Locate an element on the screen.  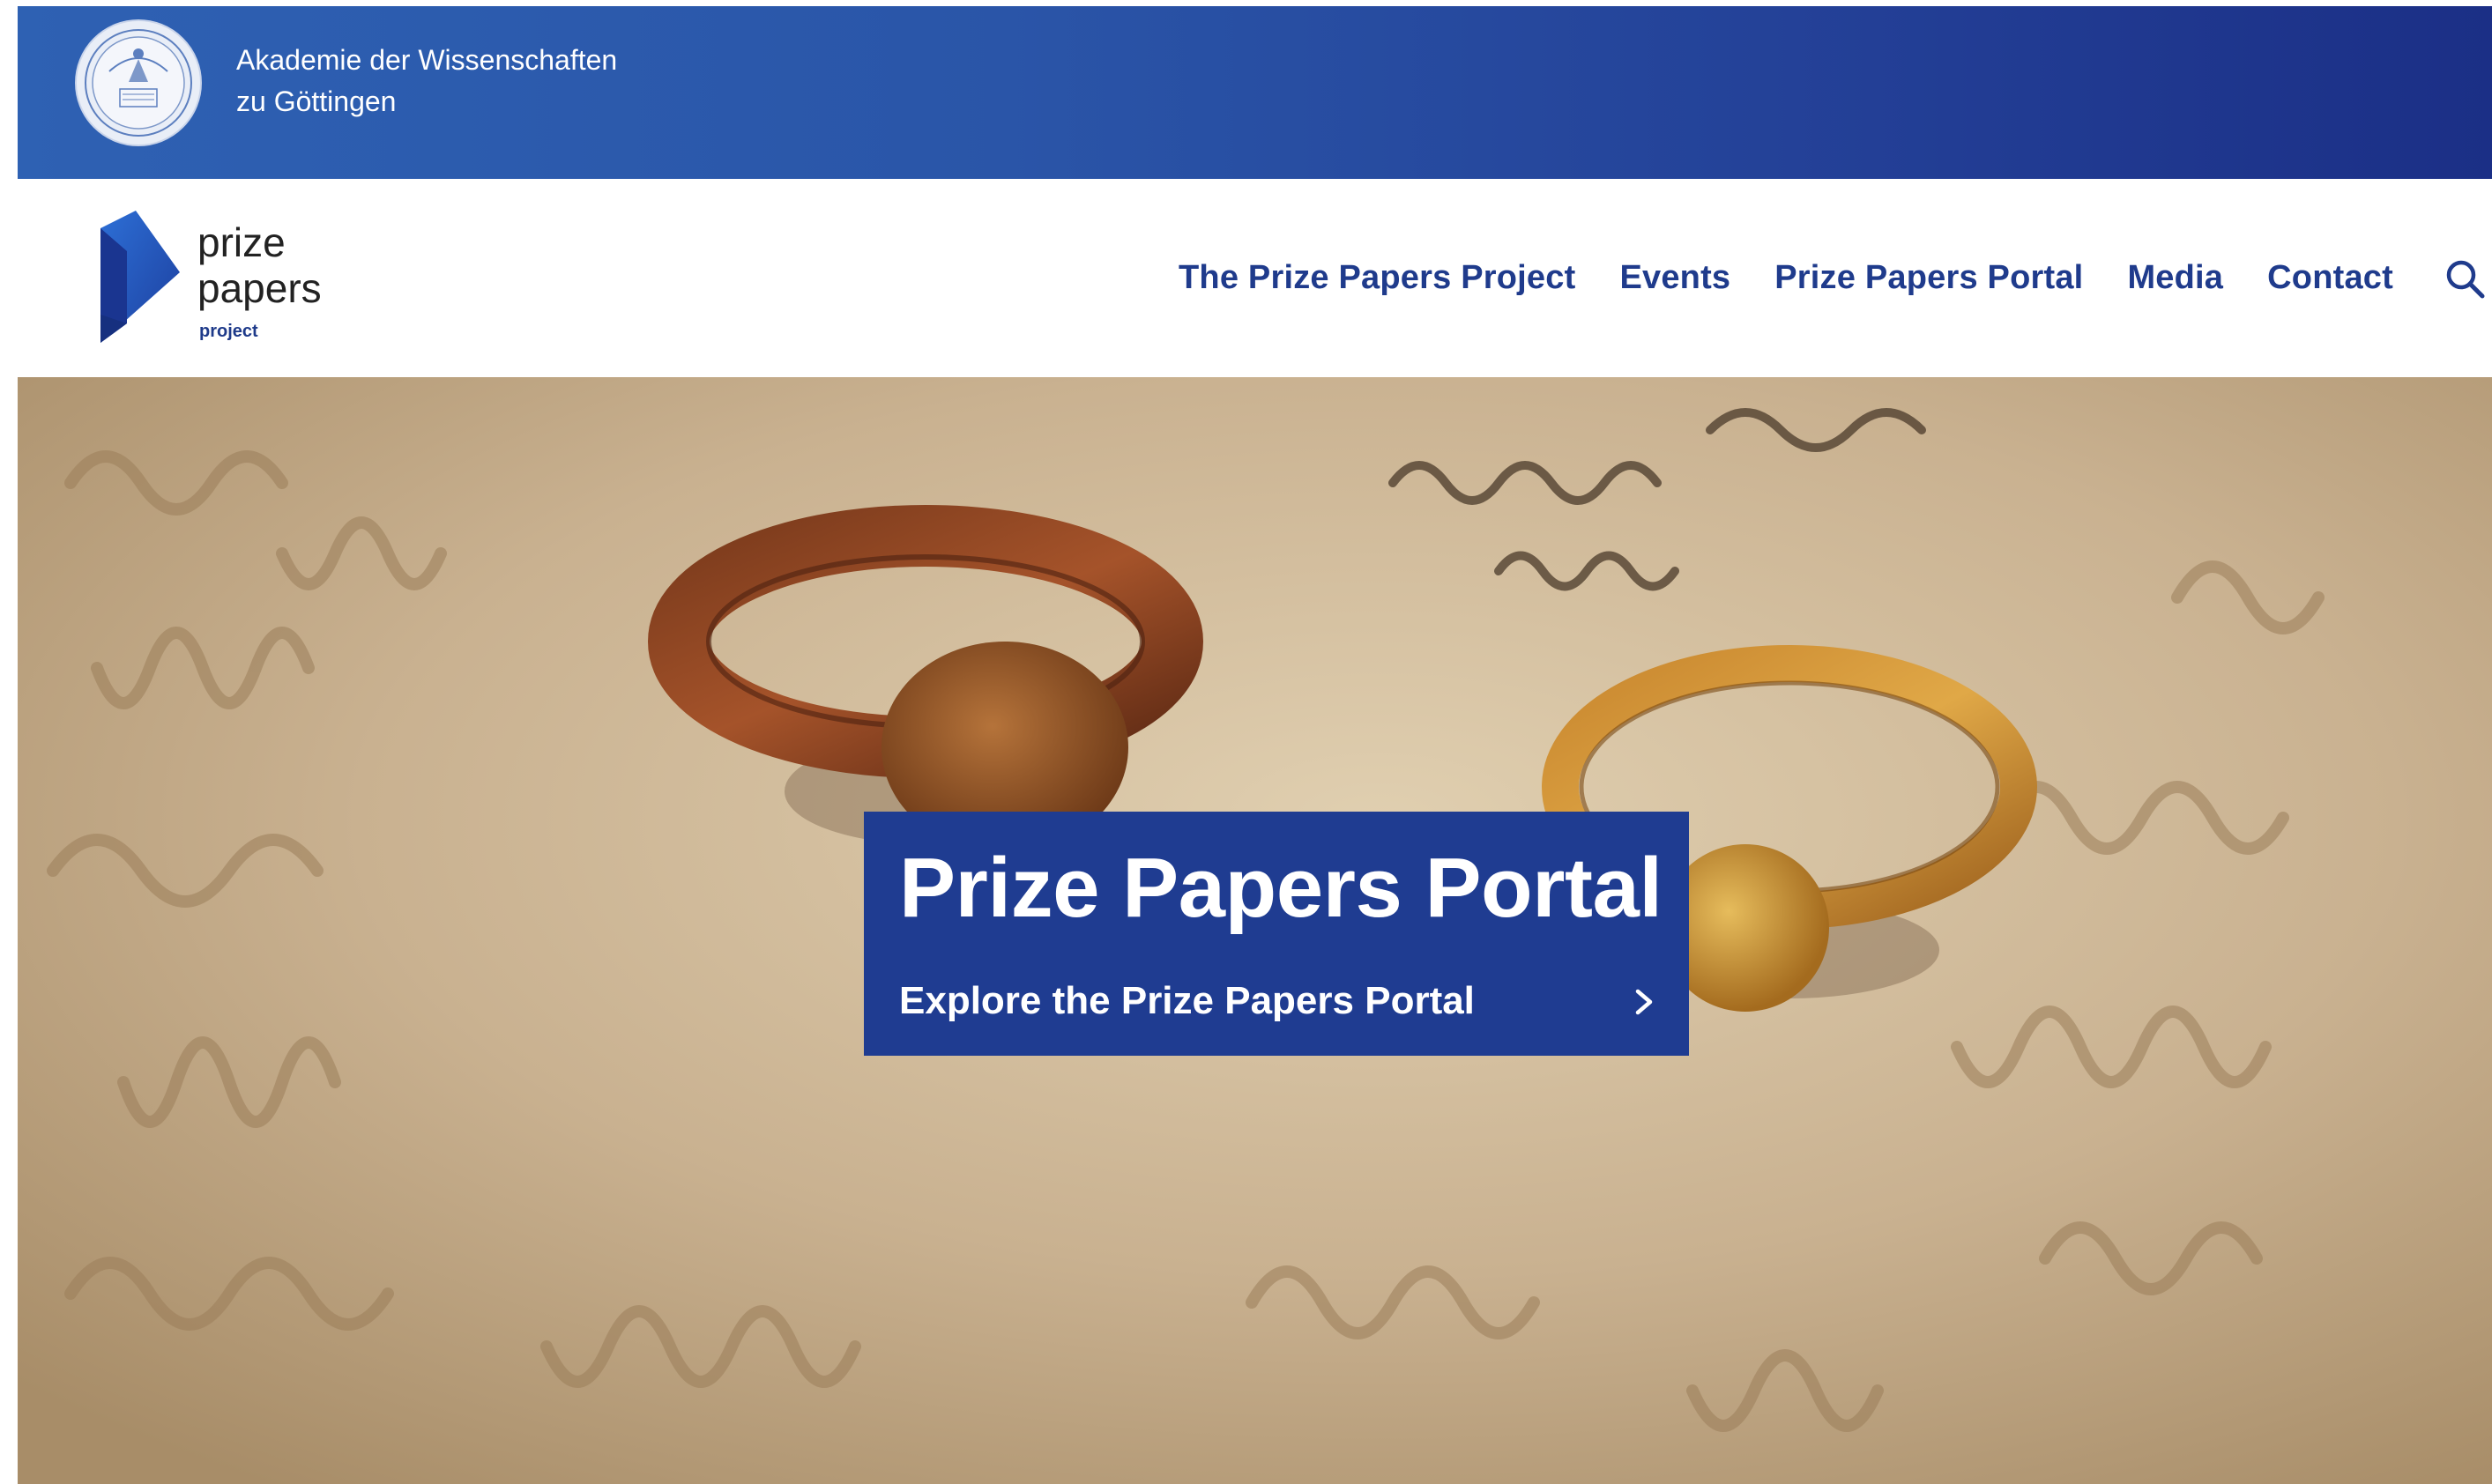
academy-bar: Akademie der Wissenschaften zu Göttingen is located at coordinates (1255, 92).